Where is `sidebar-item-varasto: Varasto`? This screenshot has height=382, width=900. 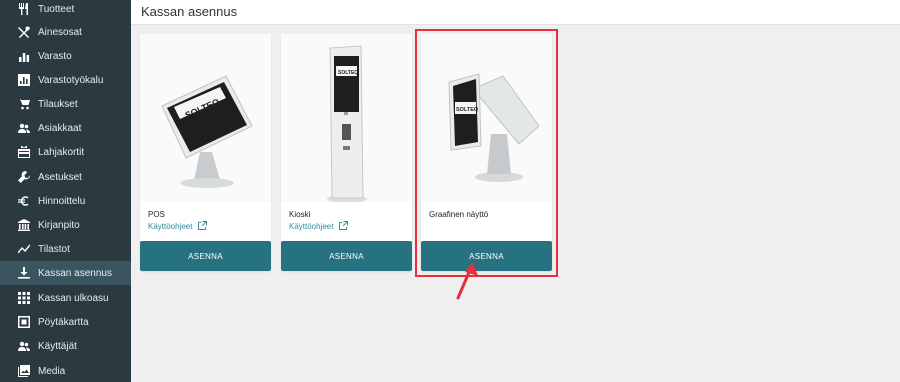 sidebar-item-varasto: Varasto is located at coordinates (65, 56).